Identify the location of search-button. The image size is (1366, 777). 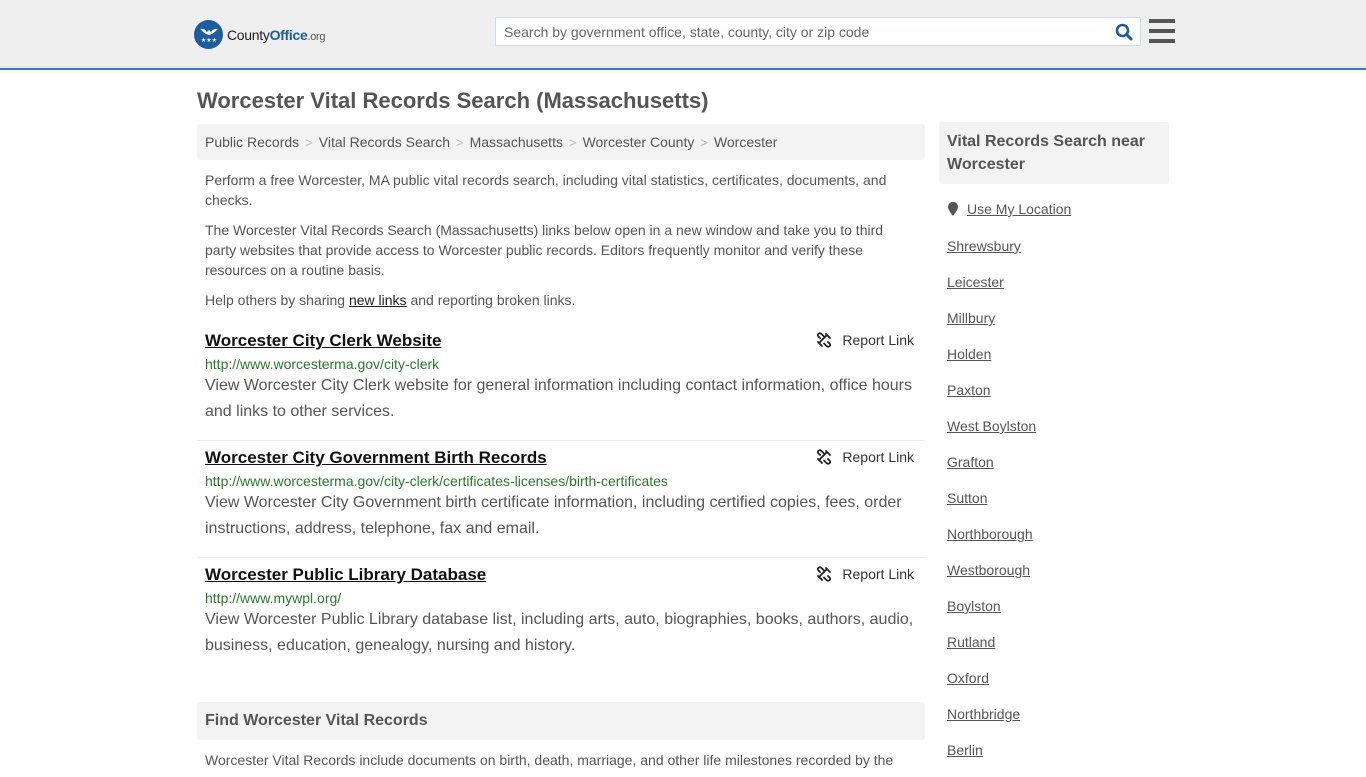
(1124, 31).